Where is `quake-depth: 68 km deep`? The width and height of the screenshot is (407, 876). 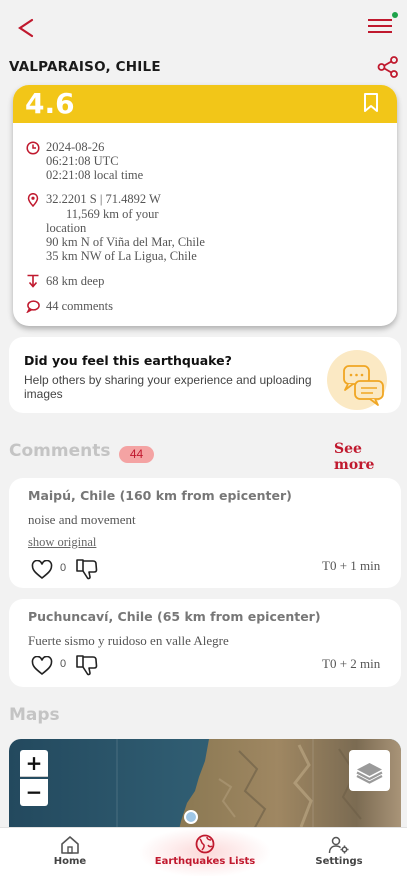 quake-depth: 68 km deep is located at coordinates (75, 281).